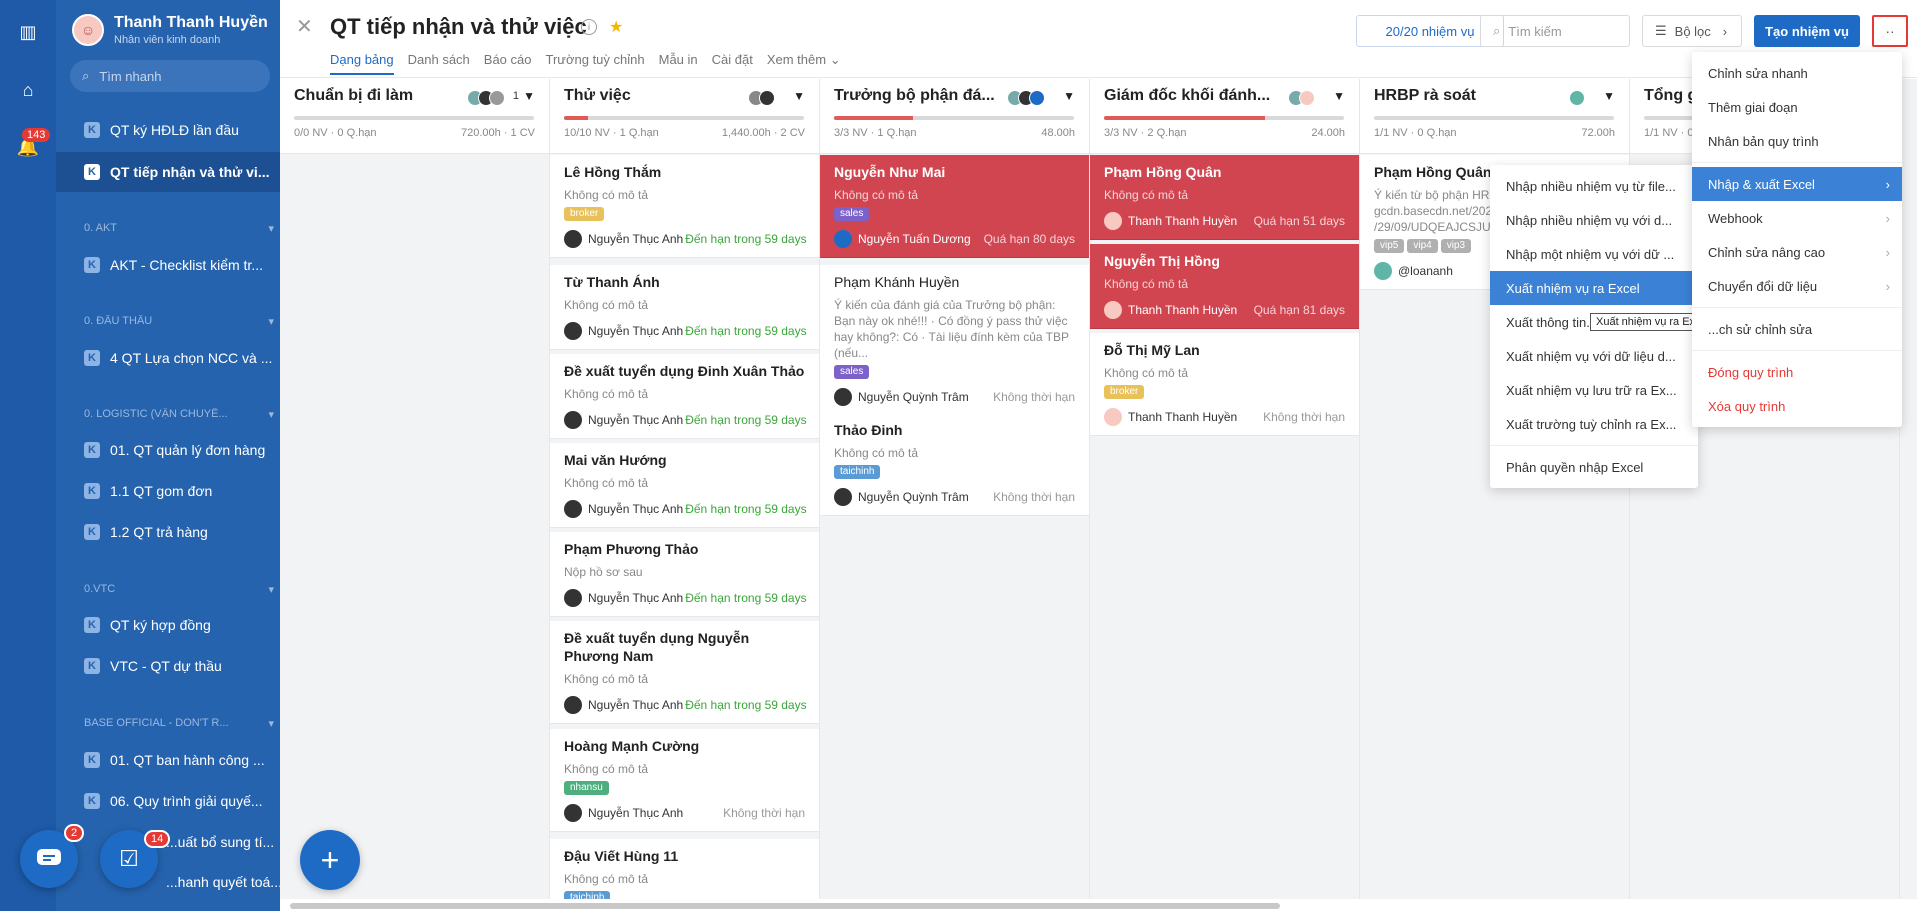 Image resolution: width=1917 pixels, height=911 pixels. Describe the element at coordinates (1807, 31) in the screenshot. I see `create-task-button: Tạo nhiệm vụ` at that location.